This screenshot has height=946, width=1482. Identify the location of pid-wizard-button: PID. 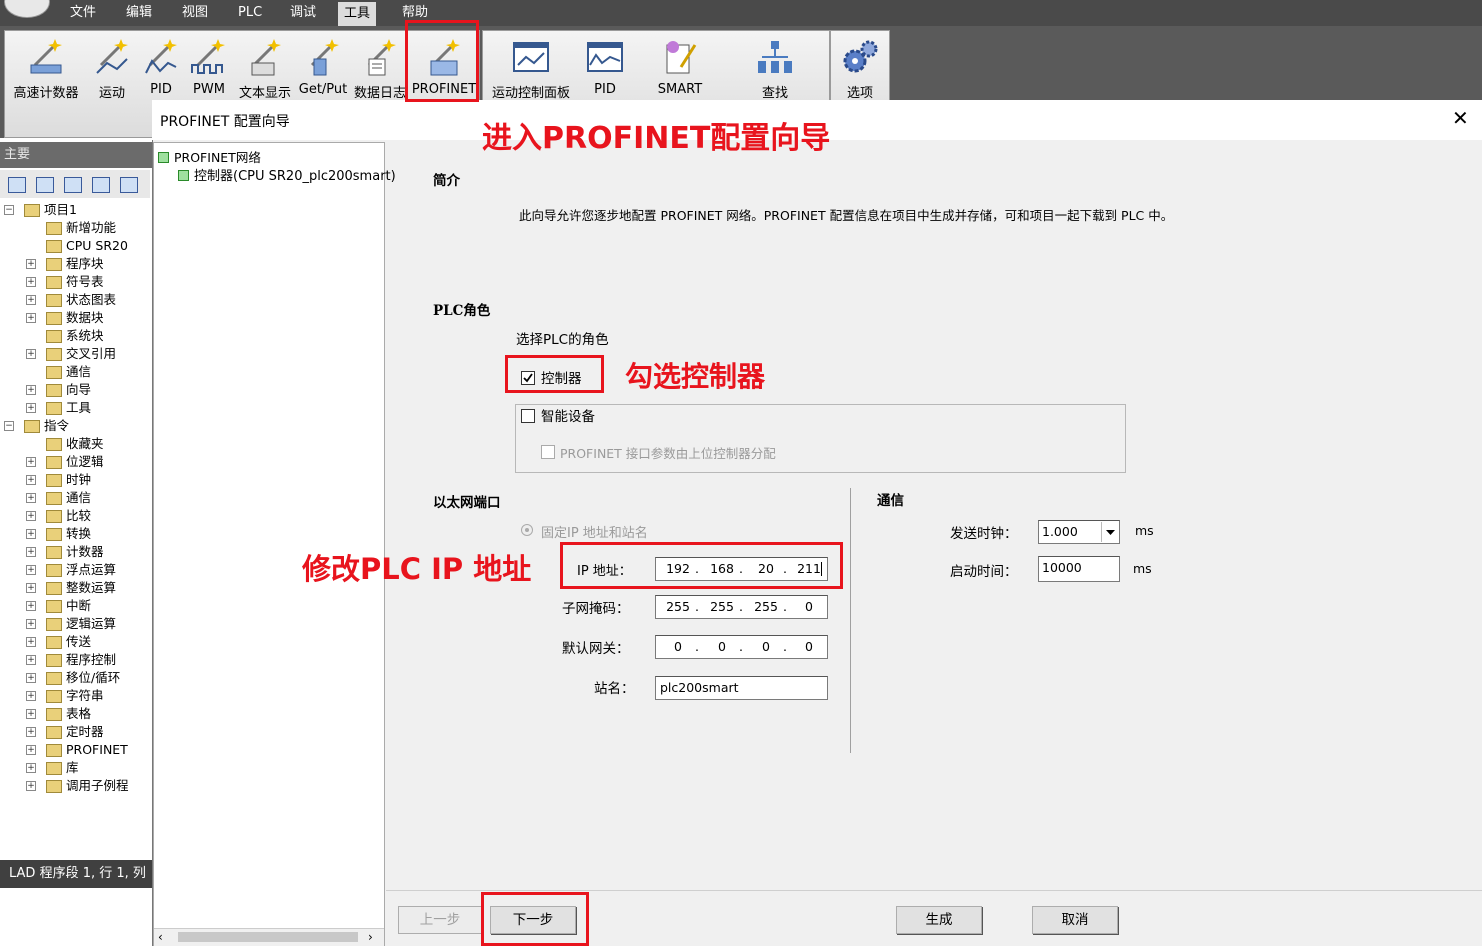
(161, 68).